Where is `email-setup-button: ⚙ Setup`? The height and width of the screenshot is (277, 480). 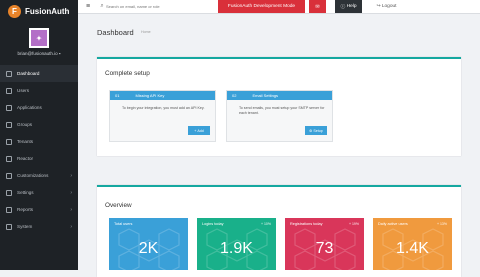 email-setup-button: ⚙ Setup is located at coordinates (316, 130).